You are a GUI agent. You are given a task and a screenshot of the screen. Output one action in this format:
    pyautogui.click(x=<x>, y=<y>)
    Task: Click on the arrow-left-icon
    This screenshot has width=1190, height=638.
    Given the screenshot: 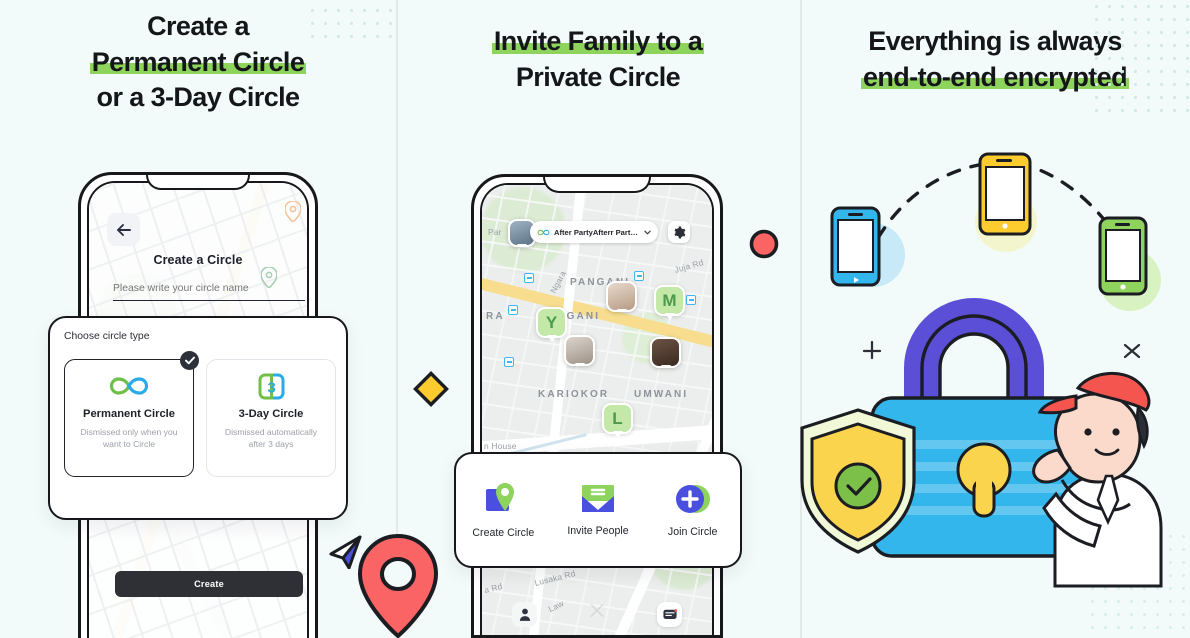 What is the action you would take?
    pyautogui.click(x=123, y=229)
    